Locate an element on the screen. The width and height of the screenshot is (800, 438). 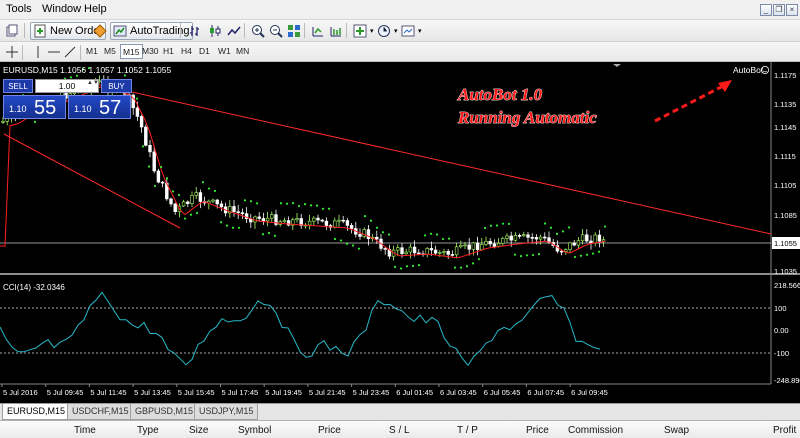
tile-windows-button is located at coordinates (294, 31).